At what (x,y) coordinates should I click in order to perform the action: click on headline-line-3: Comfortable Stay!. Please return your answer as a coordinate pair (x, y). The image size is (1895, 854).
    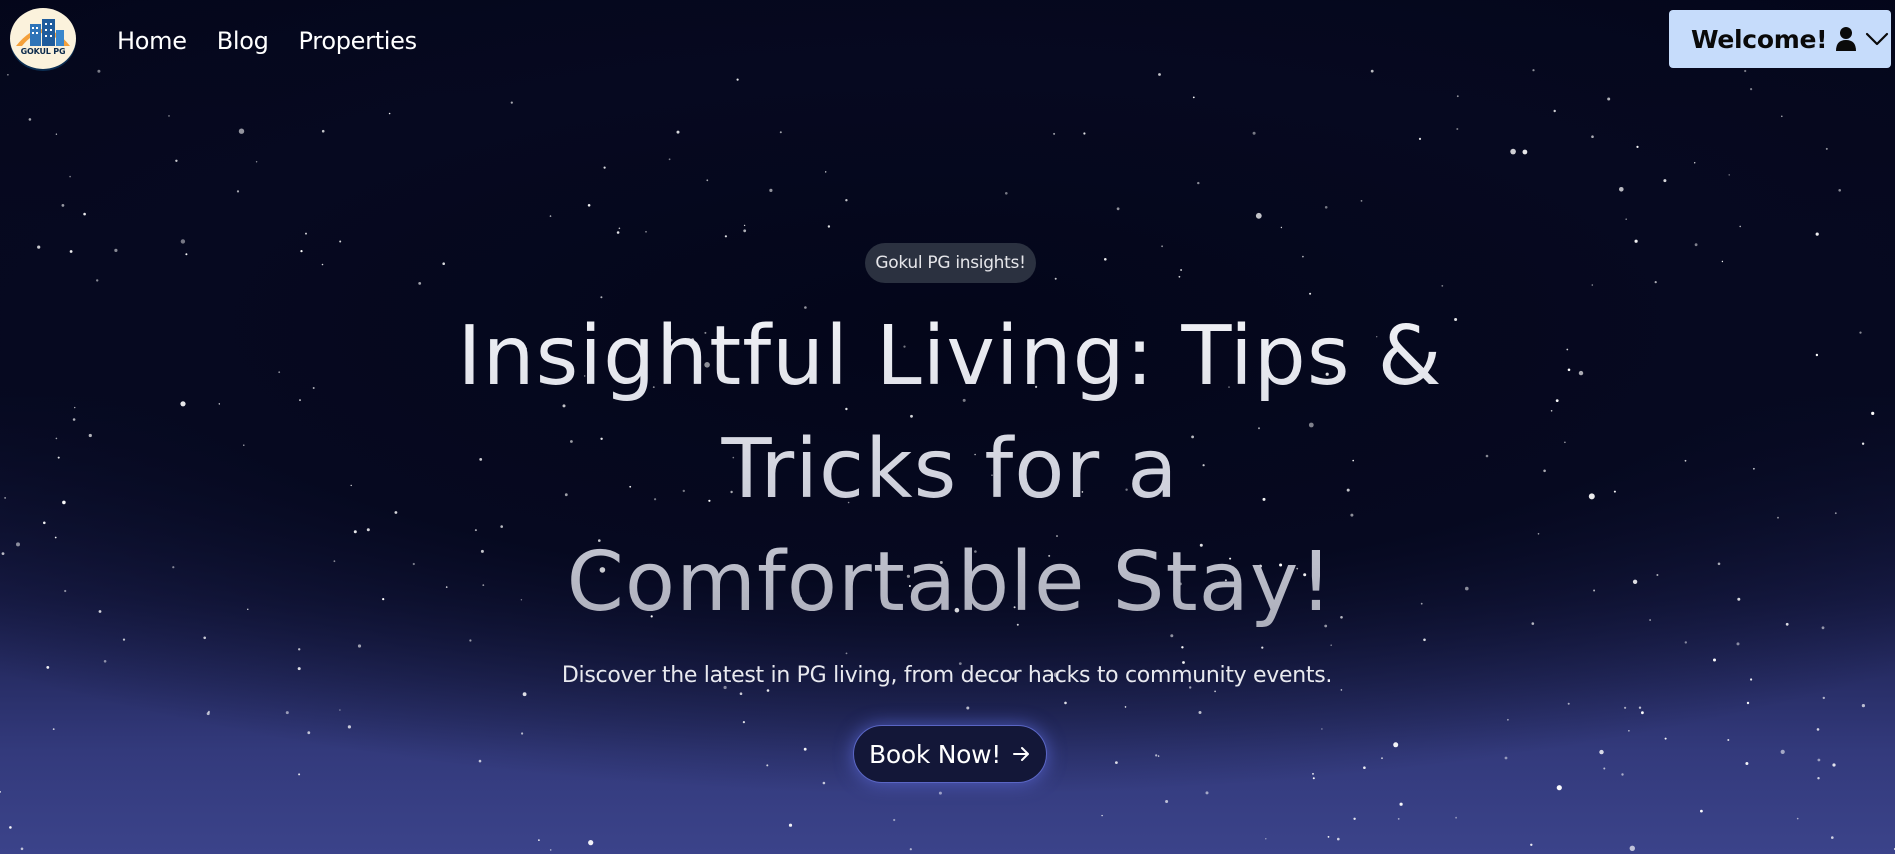
    Looking at the image, I should click on (950, 582).